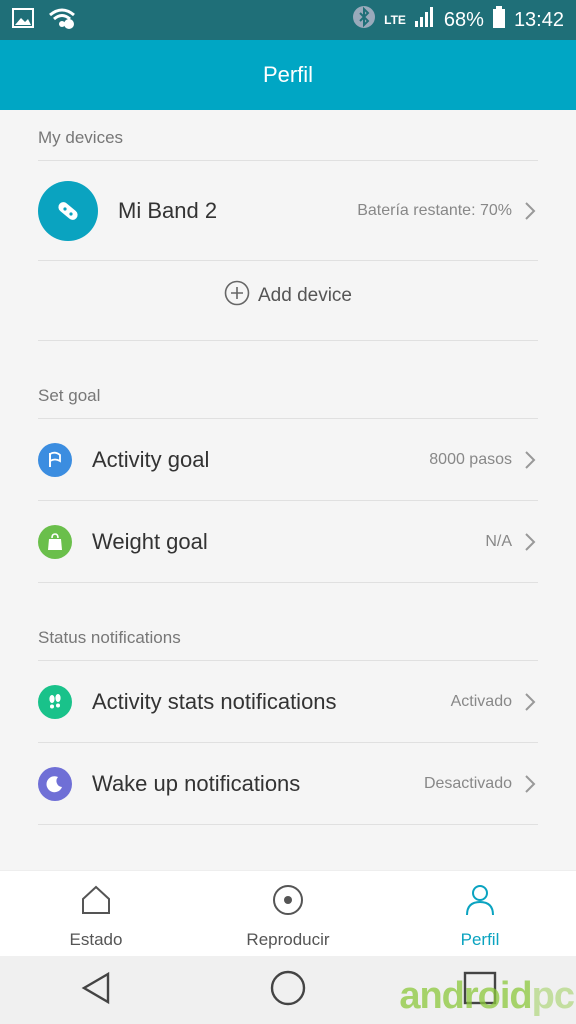 This screenshot has width=576, height=1024. Describe the element at coordinates (463, 19) in the screenshot. I see `battery-percent: 68%` at that location.